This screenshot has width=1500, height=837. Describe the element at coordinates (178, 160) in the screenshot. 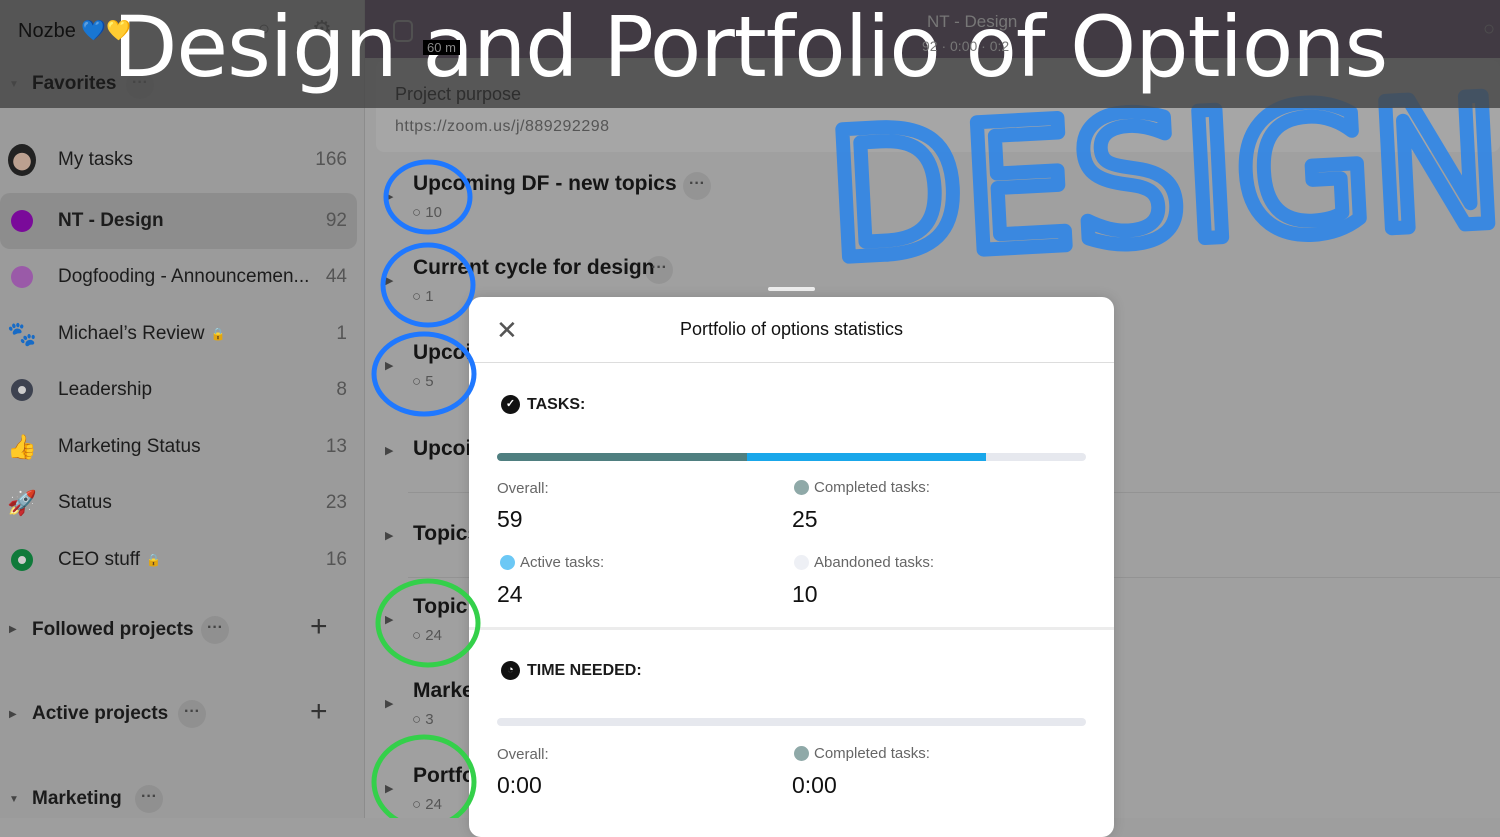

I see `sidebar-item-my-tasks: My tasks 166` at that location.